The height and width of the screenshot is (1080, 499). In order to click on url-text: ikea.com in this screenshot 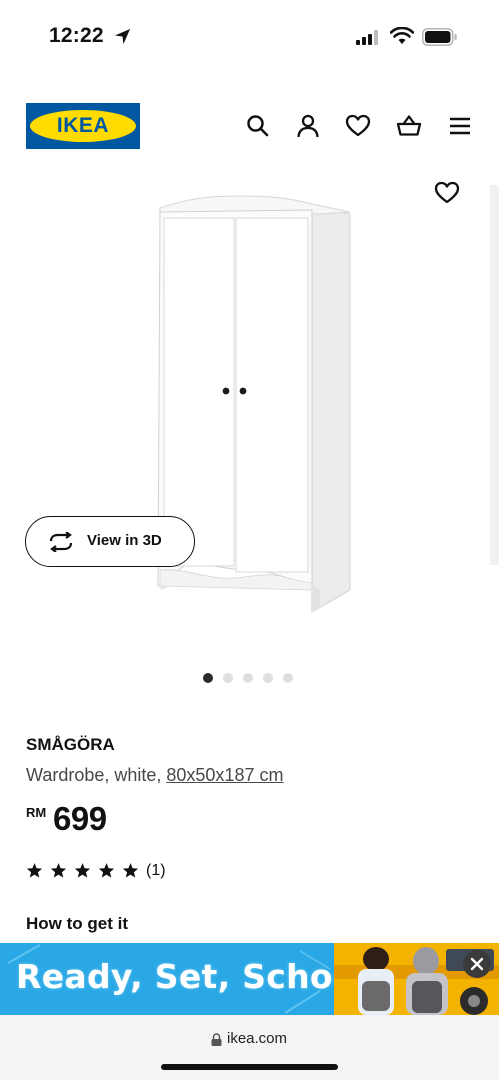, I will do `click(257, 1038)`.